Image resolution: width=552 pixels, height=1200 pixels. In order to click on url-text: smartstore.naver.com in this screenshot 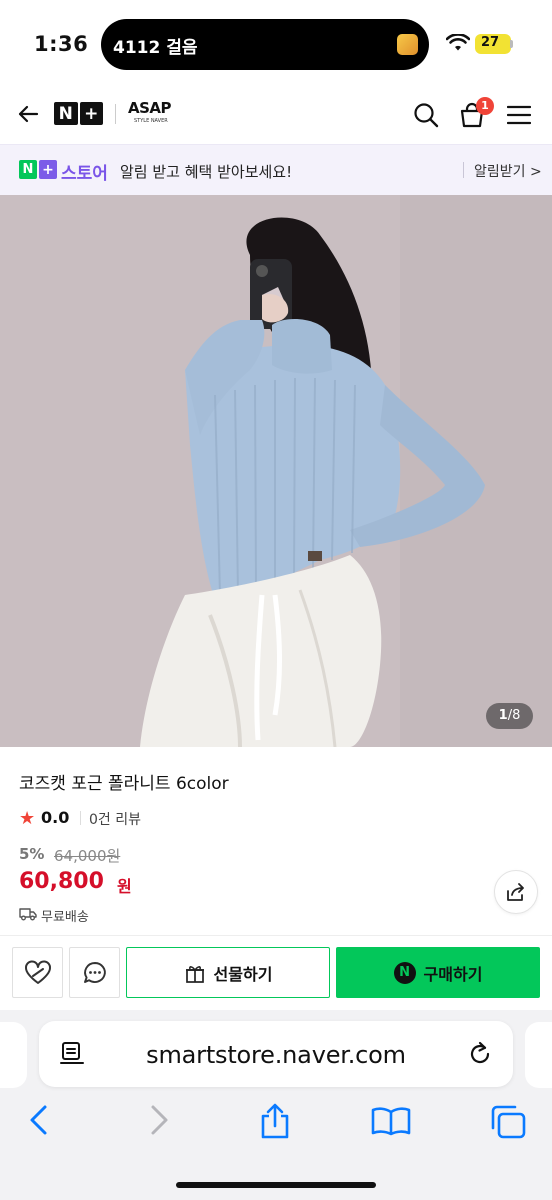, I will do `click(276, 1055)`.